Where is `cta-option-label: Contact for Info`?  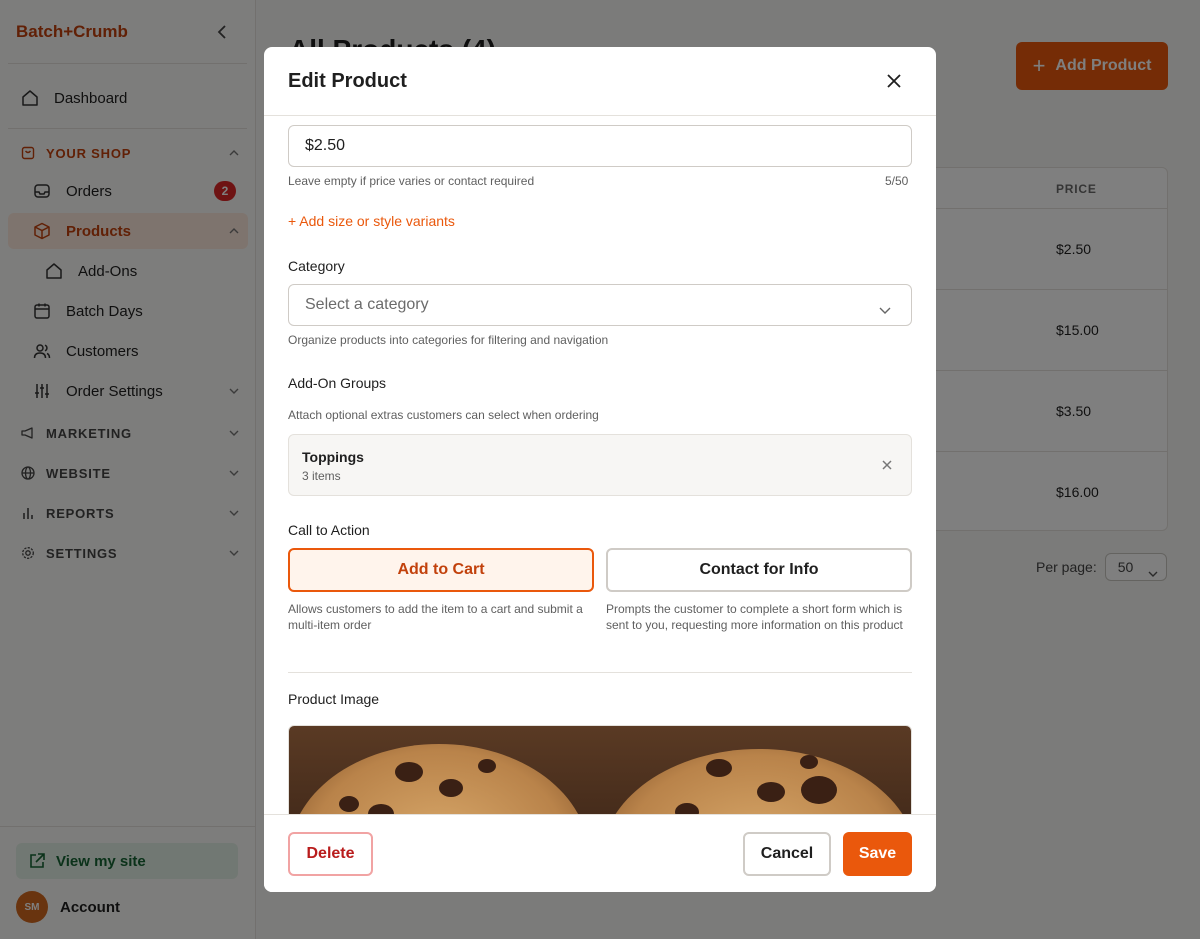
cta-option-label: Contact for Info is located at coordinates (759, 569).